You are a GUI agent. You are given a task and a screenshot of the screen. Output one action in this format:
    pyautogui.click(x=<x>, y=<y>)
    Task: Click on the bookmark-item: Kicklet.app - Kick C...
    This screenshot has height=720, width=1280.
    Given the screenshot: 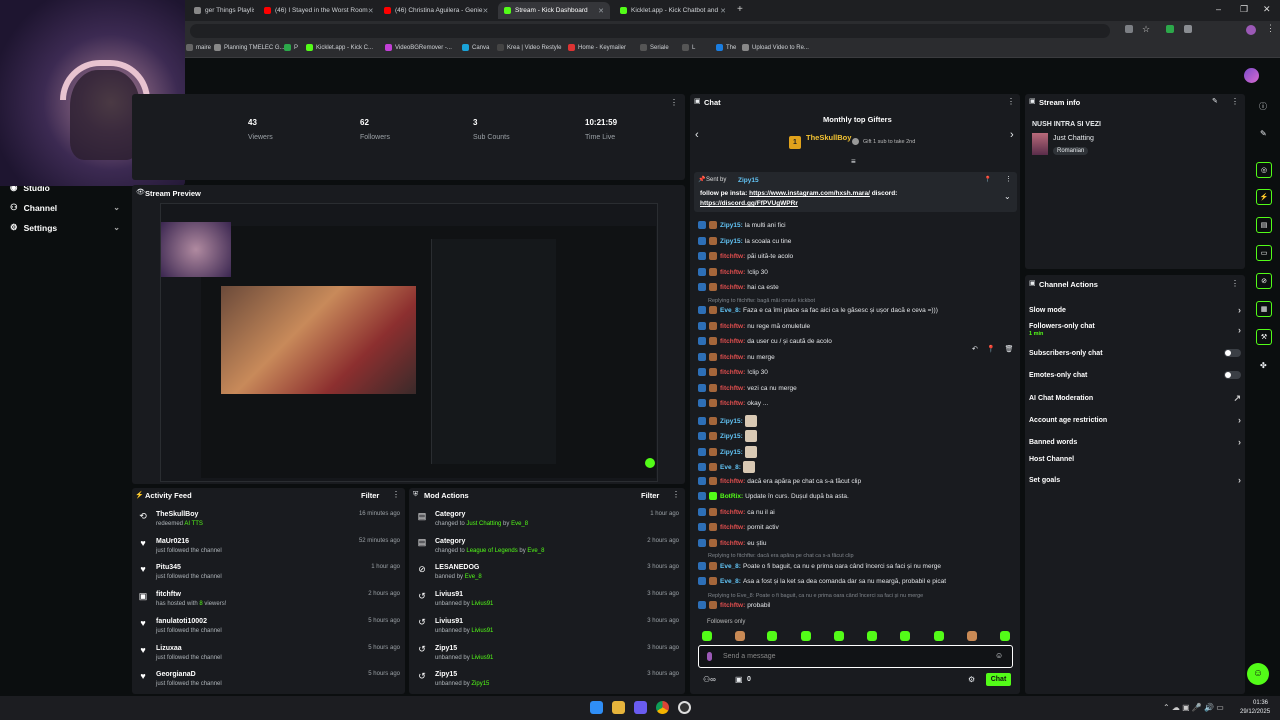 What is the action you would take?
    pyautogui.click(x=339, y=47)
    